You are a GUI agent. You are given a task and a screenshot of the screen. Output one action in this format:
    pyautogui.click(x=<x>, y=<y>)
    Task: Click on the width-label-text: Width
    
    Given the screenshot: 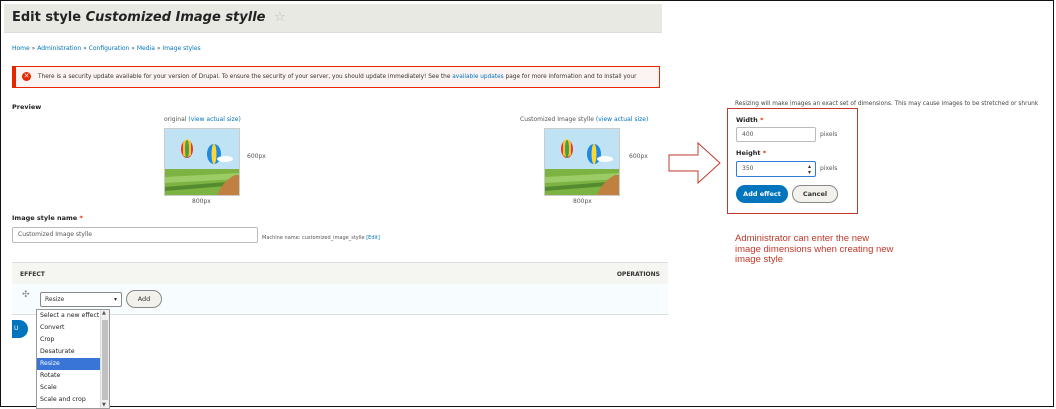 What is the action you would take?
    pyautogui.click(x=747, y=120)
    